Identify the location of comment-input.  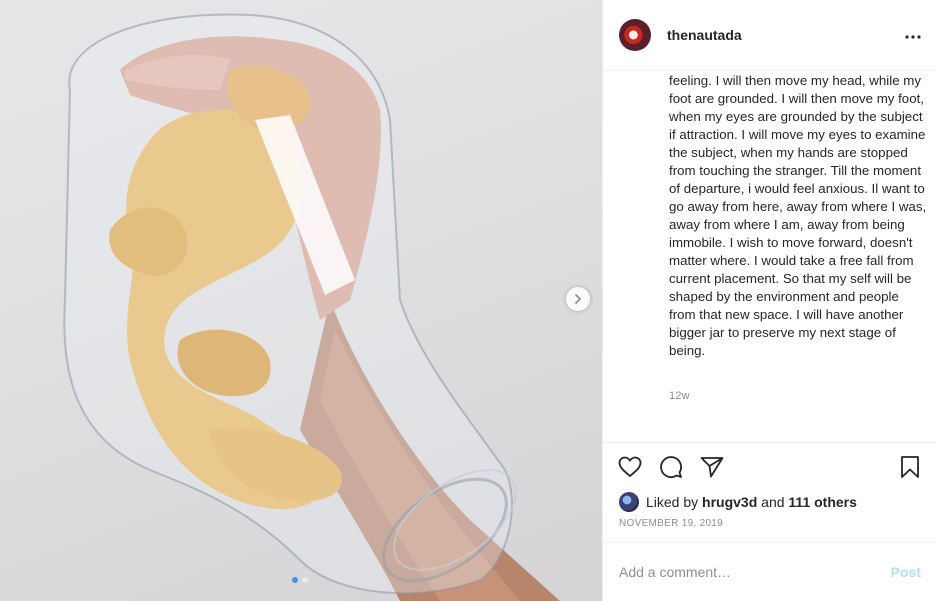
(755, 572).